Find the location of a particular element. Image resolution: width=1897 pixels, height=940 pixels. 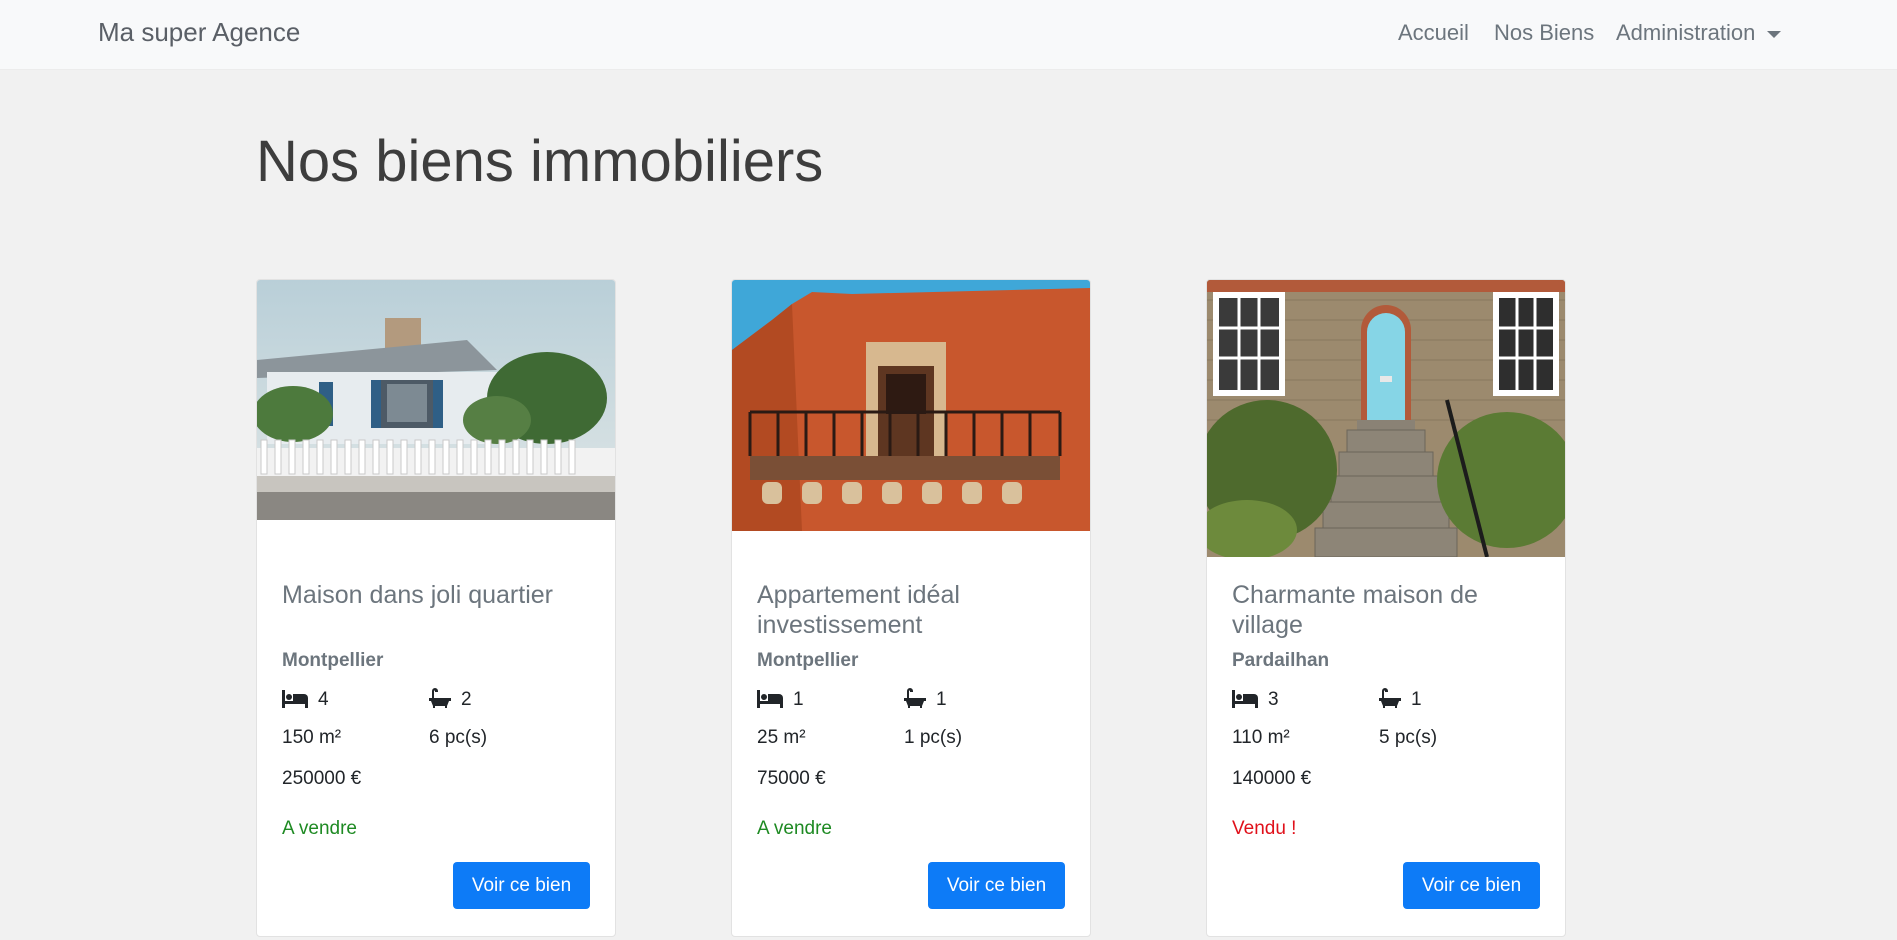

status-badge: Vendu ! is located at coordinates (1264, 828).